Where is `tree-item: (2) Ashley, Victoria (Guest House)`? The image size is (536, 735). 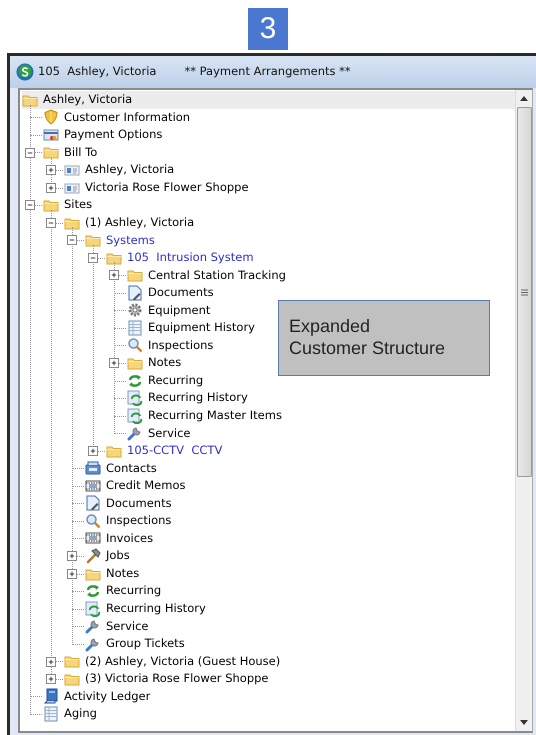
tree-item: (2) Ashley, Victoria (Guest House) is located at coordinates (268, 661).